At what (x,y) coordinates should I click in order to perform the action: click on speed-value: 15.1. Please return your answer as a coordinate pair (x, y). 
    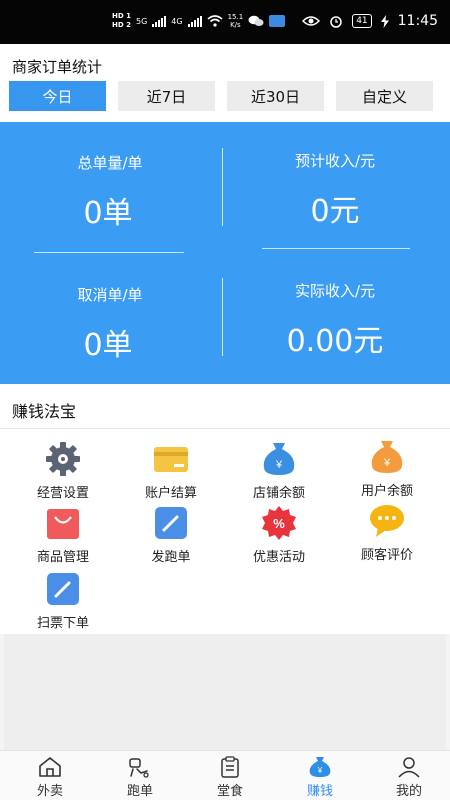
    Looking at the image, I should click on (235, 17).